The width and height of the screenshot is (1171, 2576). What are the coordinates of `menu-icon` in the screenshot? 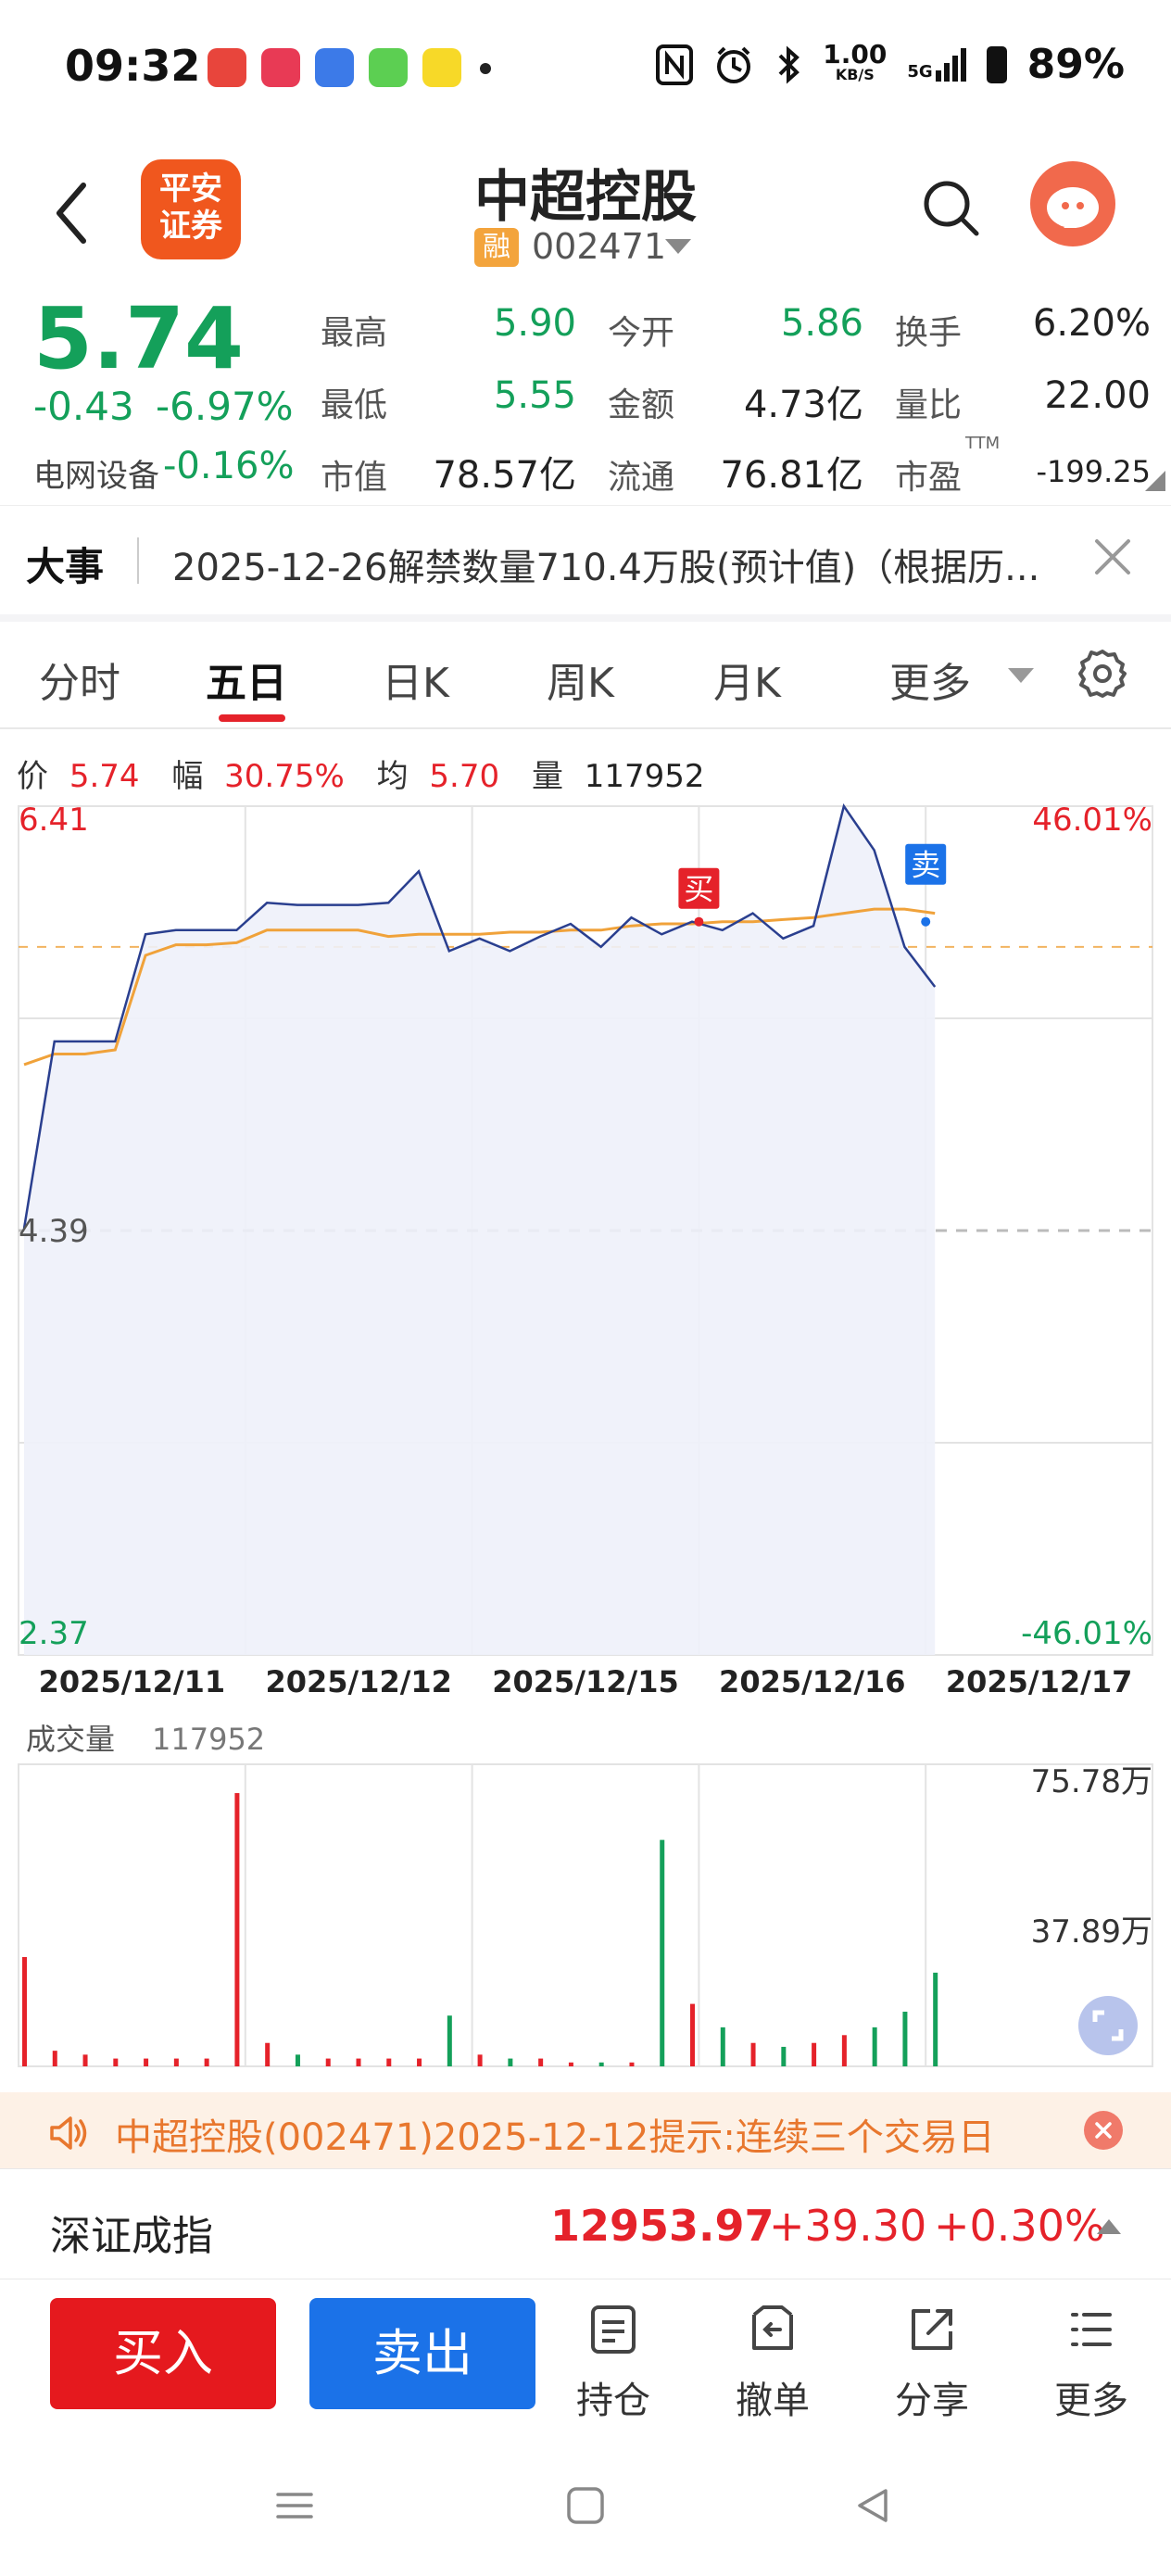 It's located at (1091, 2329).